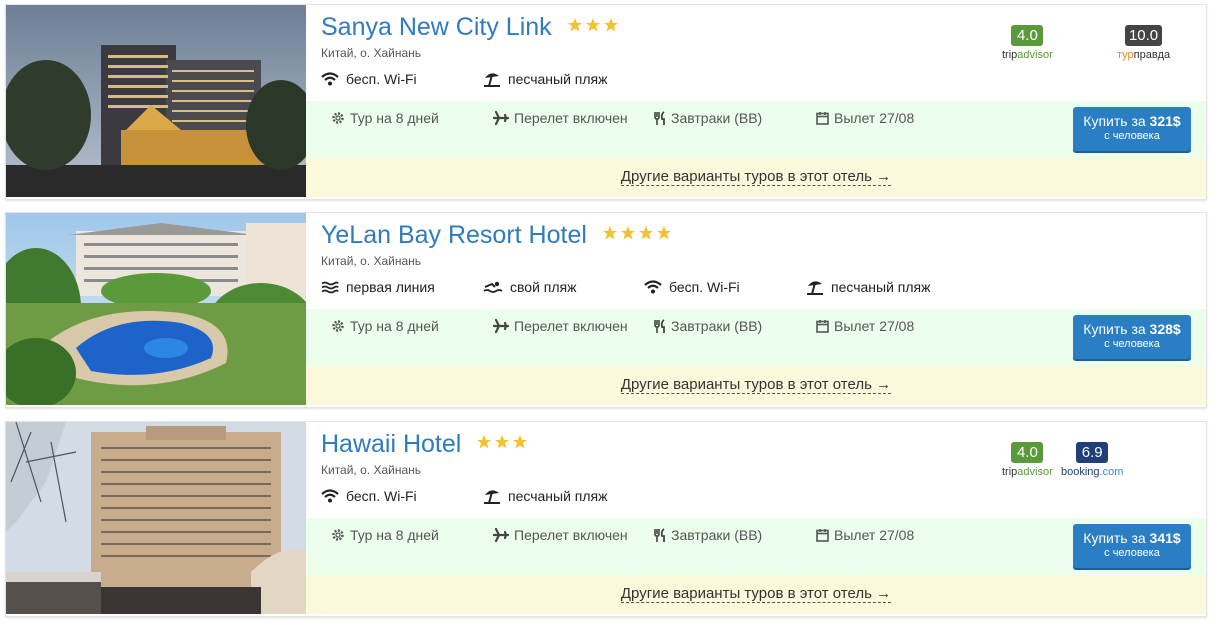 Image resolution: width=1213 pixels, height=624 pixels. I want to click on amenity-label: первая линия, so click(390, 287).